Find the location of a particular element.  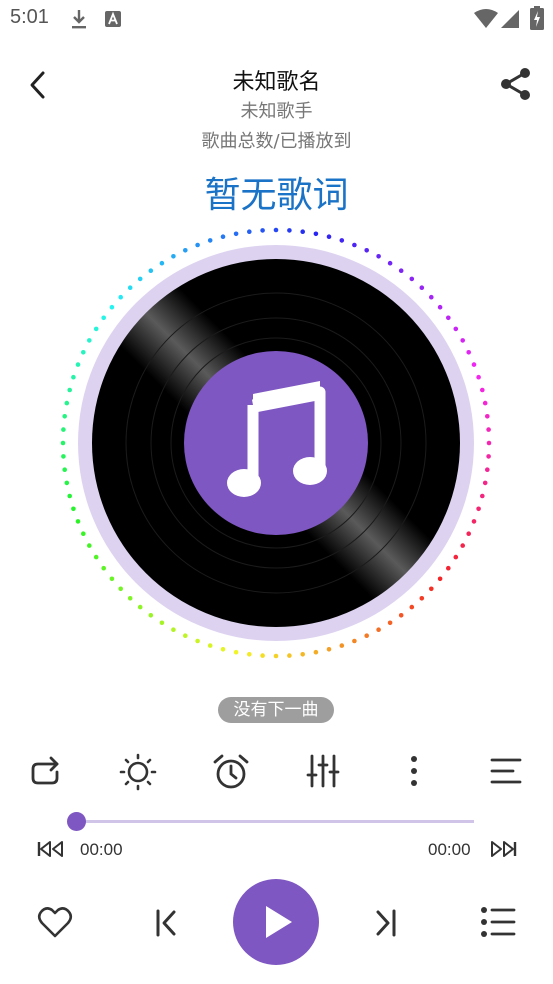

playlist-progress-text: 歌曲总数/已播放到 is located at coordinates (276, 141).